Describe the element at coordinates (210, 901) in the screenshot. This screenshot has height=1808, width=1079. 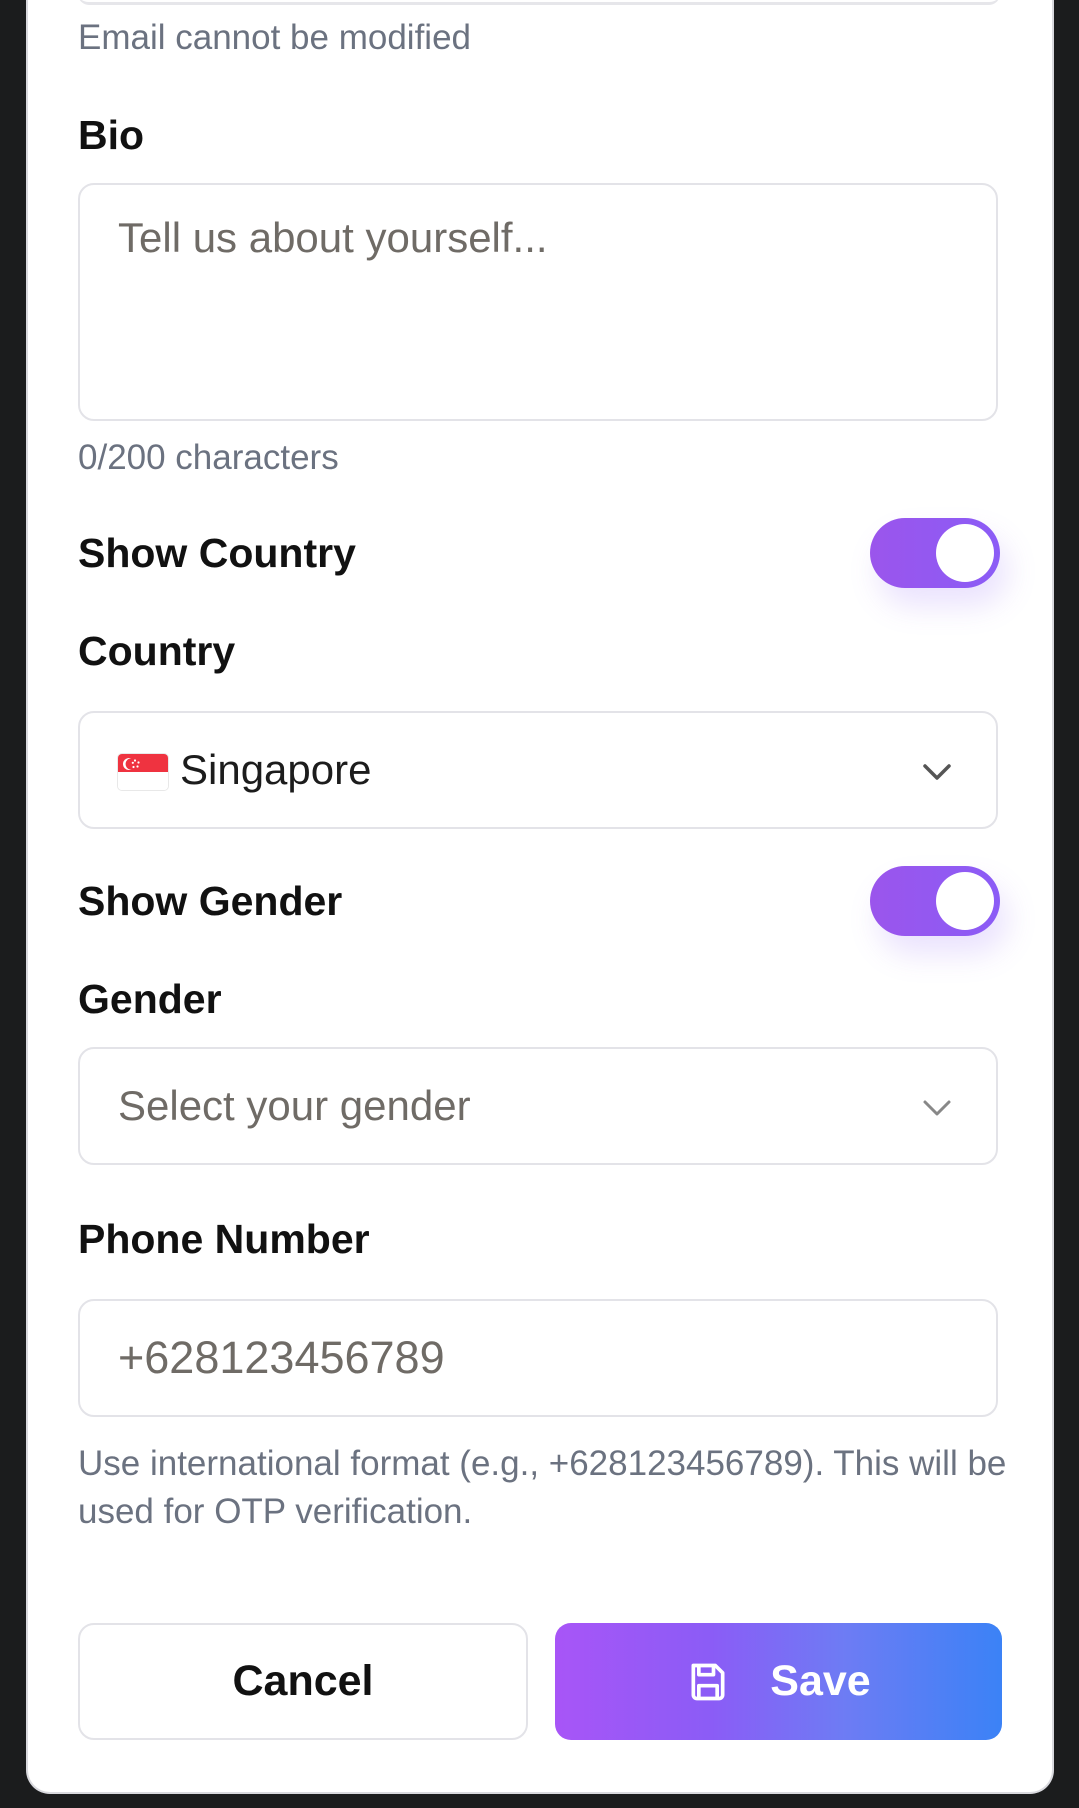
I see `show-gender-label: Show Gender` at that location.